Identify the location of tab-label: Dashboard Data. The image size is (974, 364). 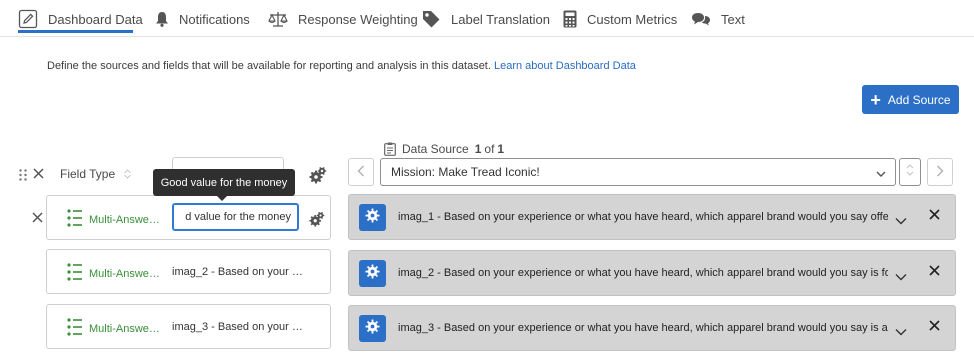
(95, 19).